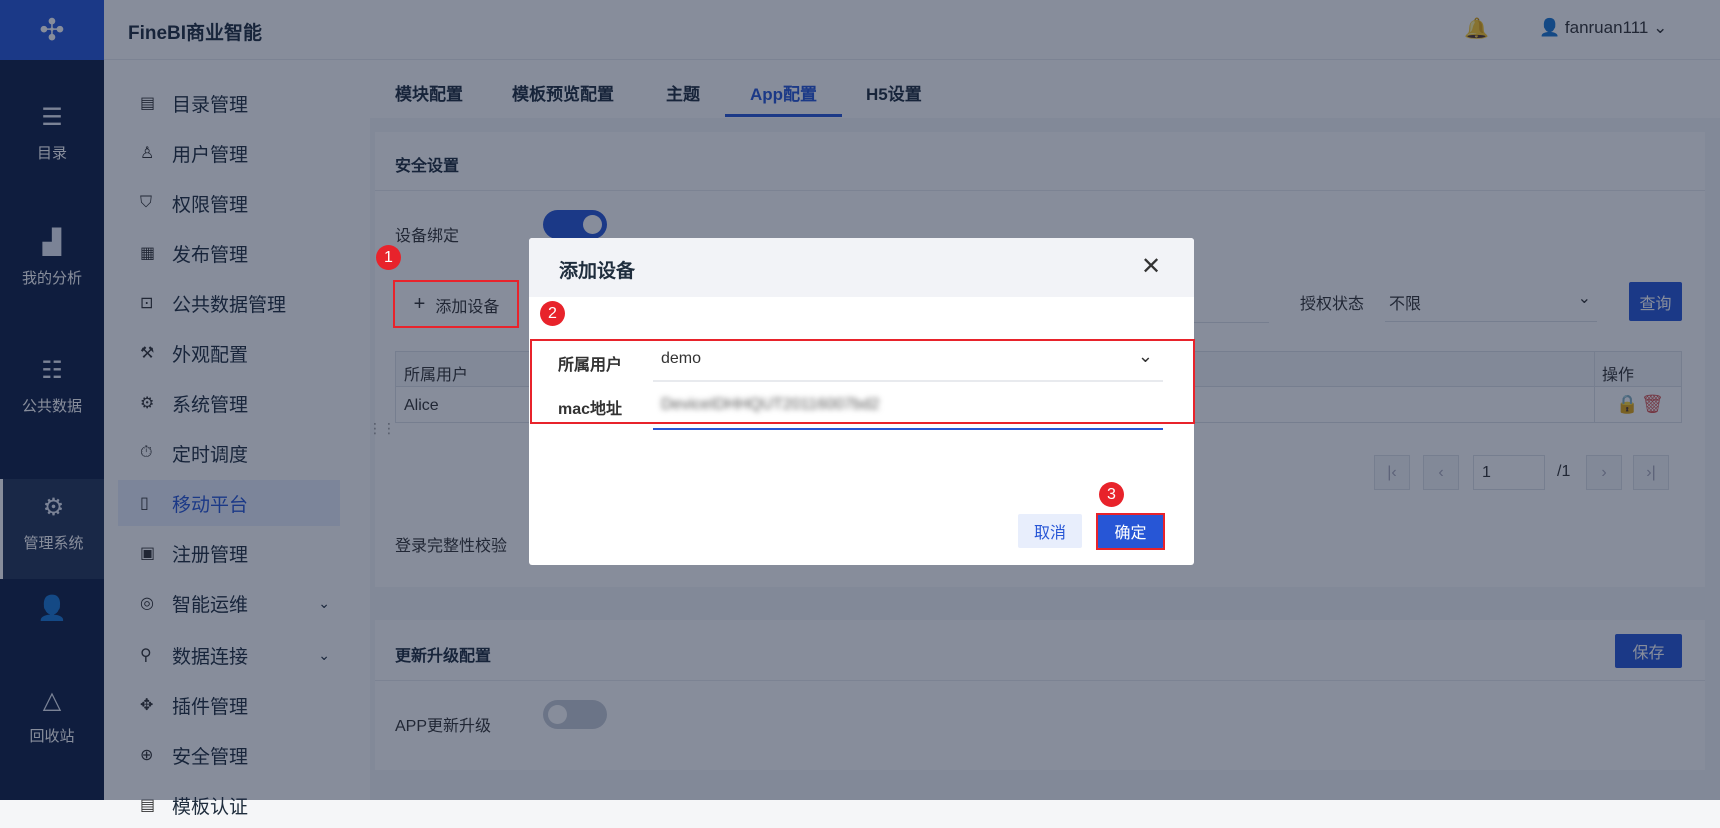  Describe the element at coordinates (1050, 531) in the screenshot. I see `cancel-button: 取消` at that location.